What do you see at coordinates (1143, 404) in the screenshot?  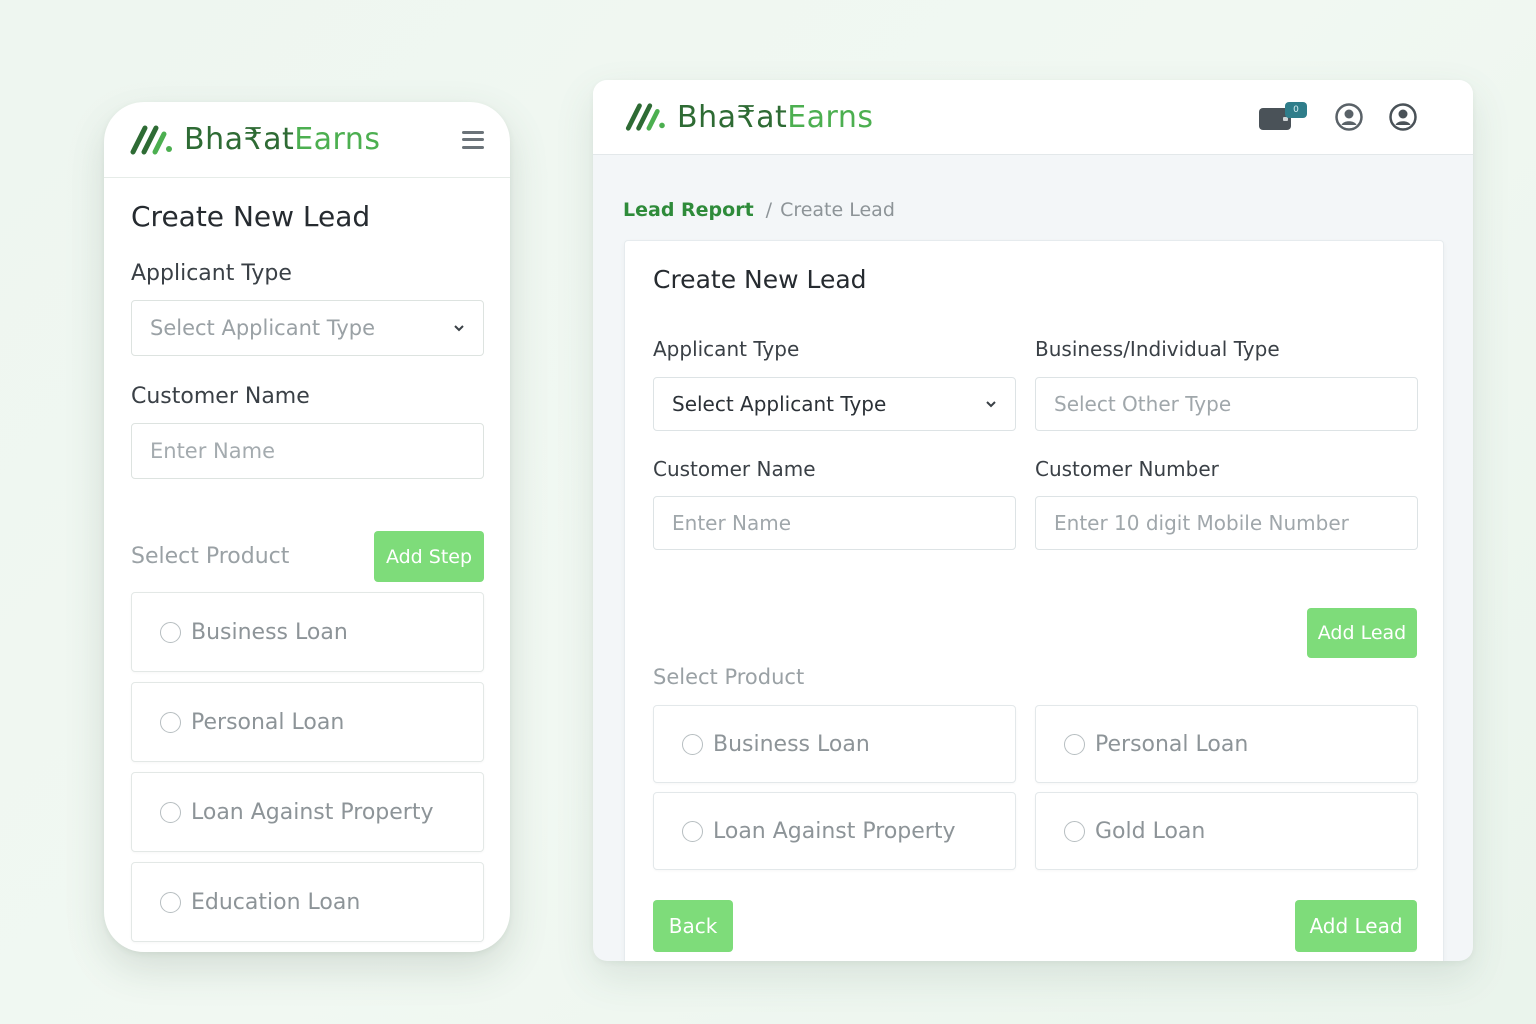 I see `business-type-placeholder: Select Other Type` at bounding box center [1143, 404].